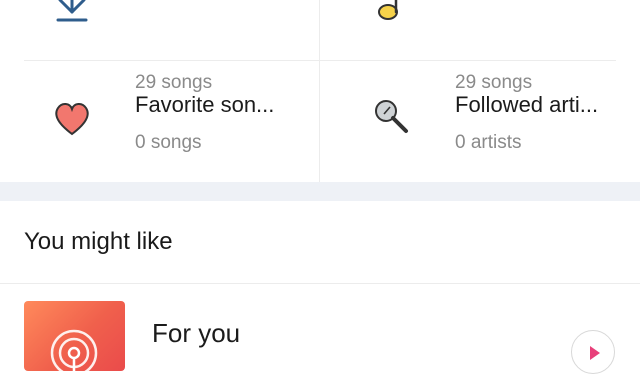 This screenshot has width=640, height=380. I want to click on tile-subtitle: 0 artists, so click(488, 142).